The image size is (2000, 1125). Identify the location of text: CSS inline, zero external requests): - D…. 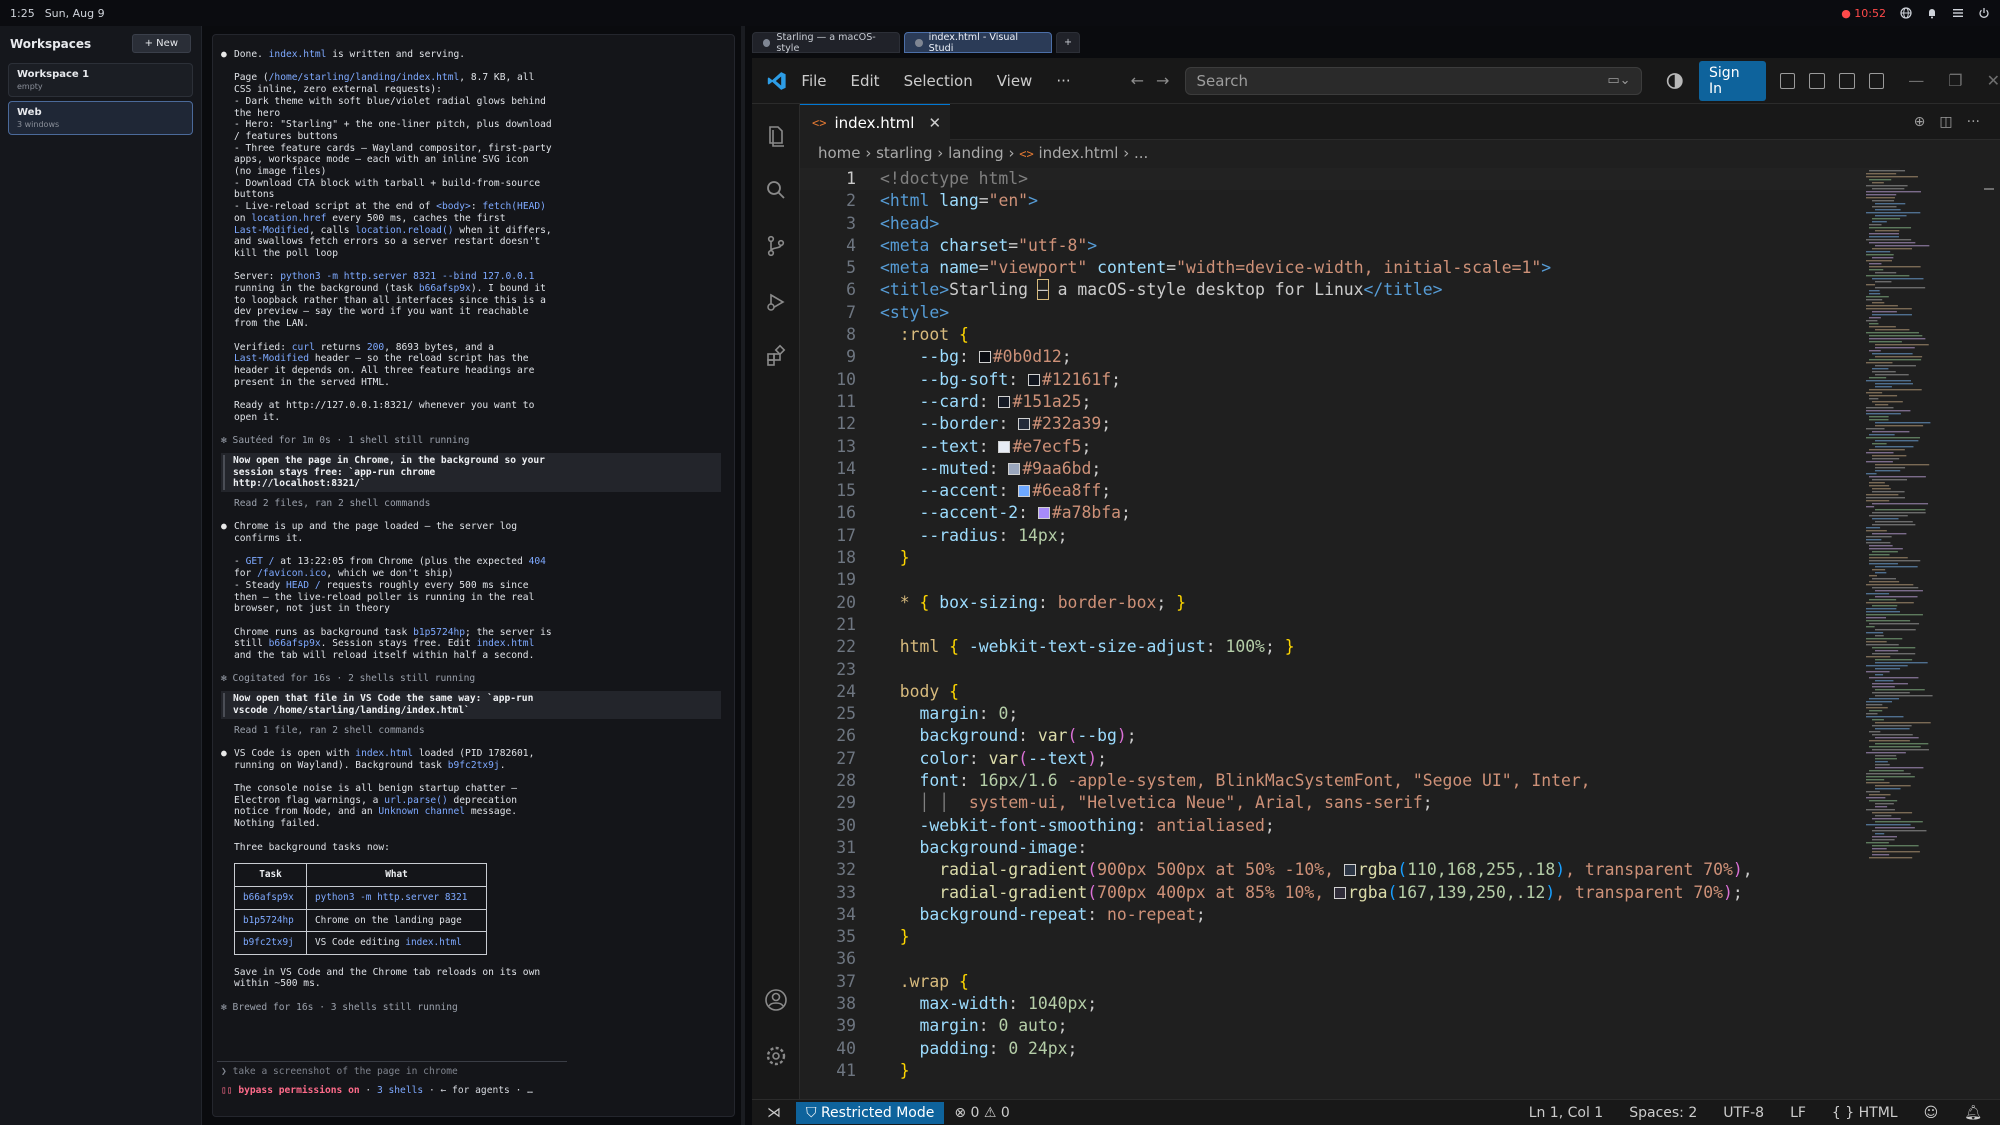
(393, 142).